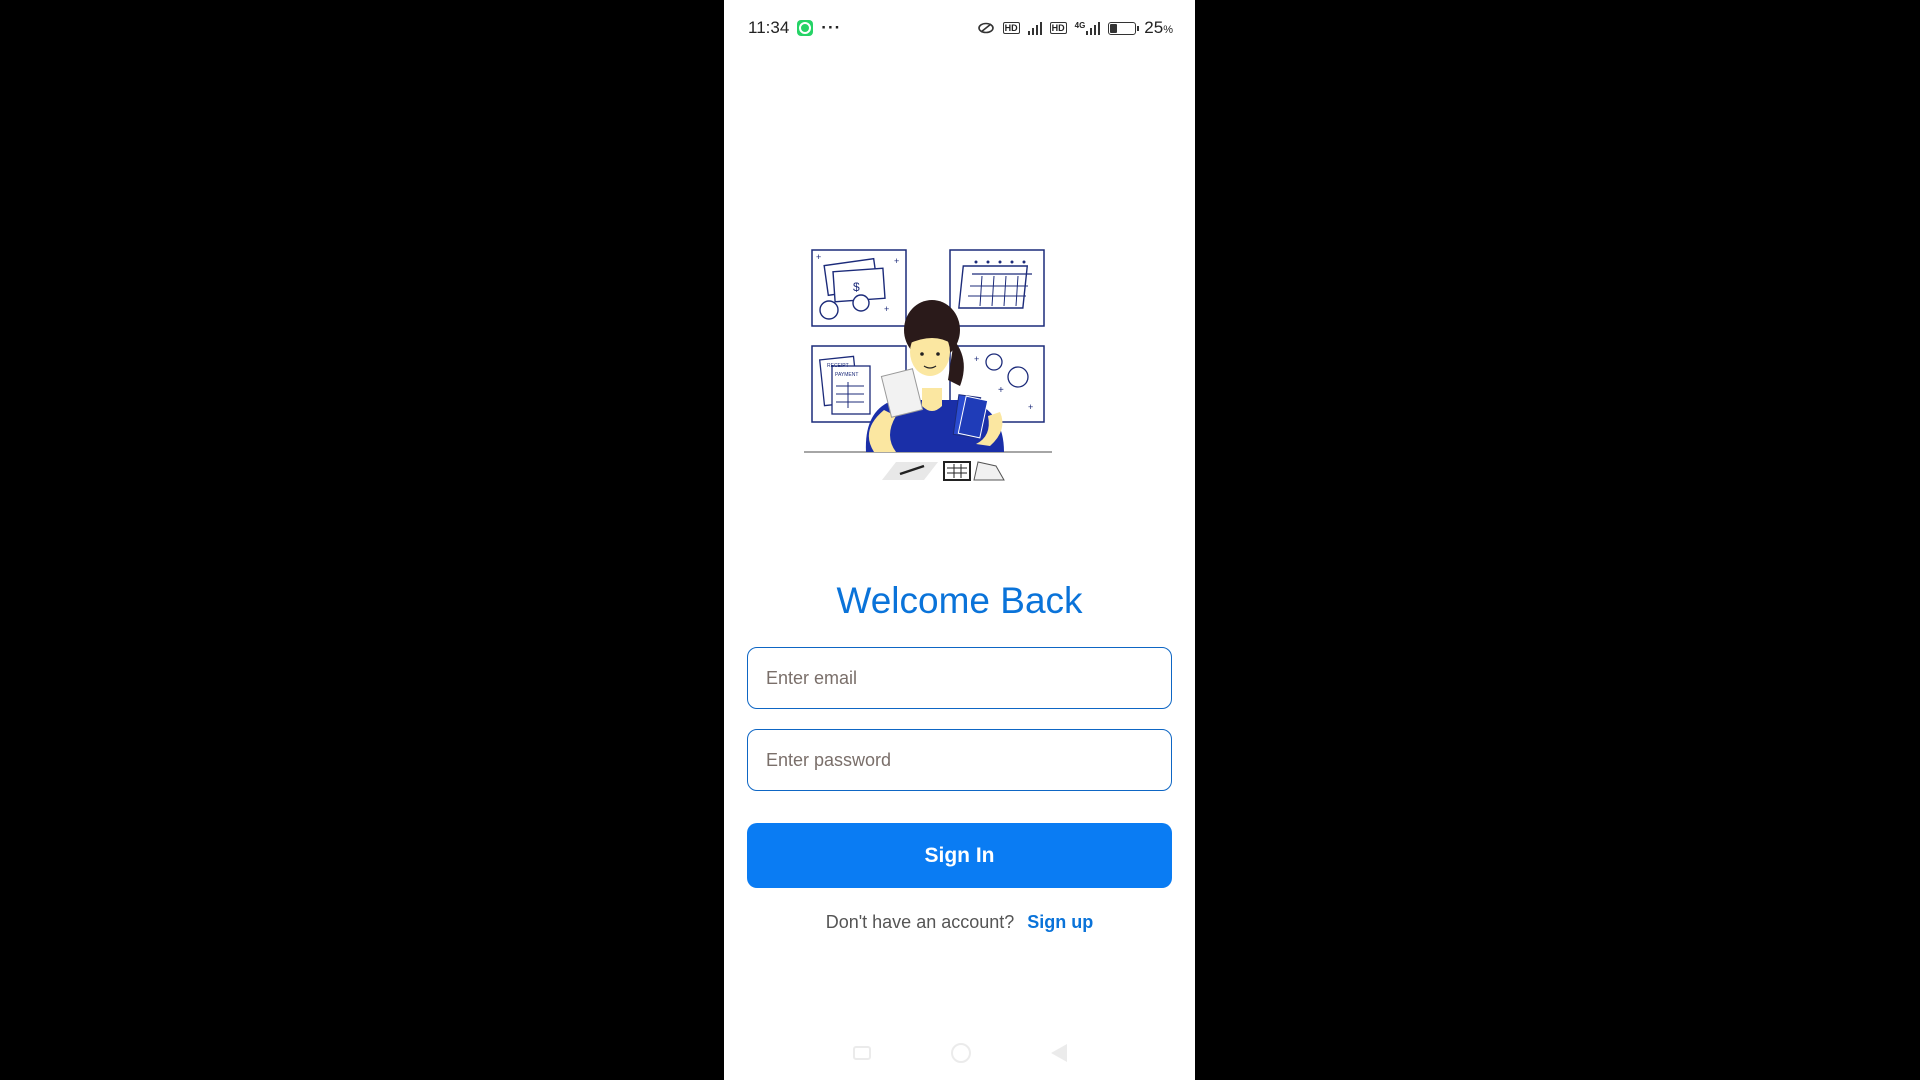 The height and width of the screenshot is (1080, 1920). I want to click on signup-prompt: Don't have an account? Sign up, so click(959, 922).